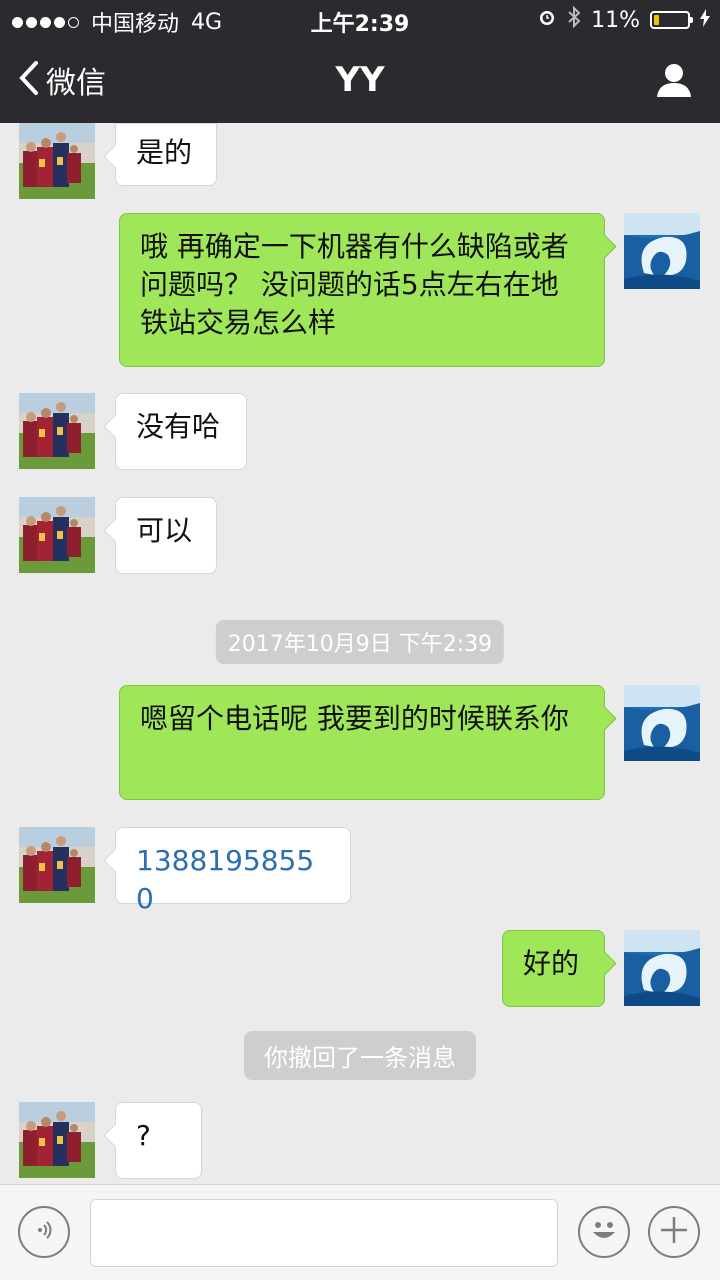  I want to click on message-input, so click(324, 1233).